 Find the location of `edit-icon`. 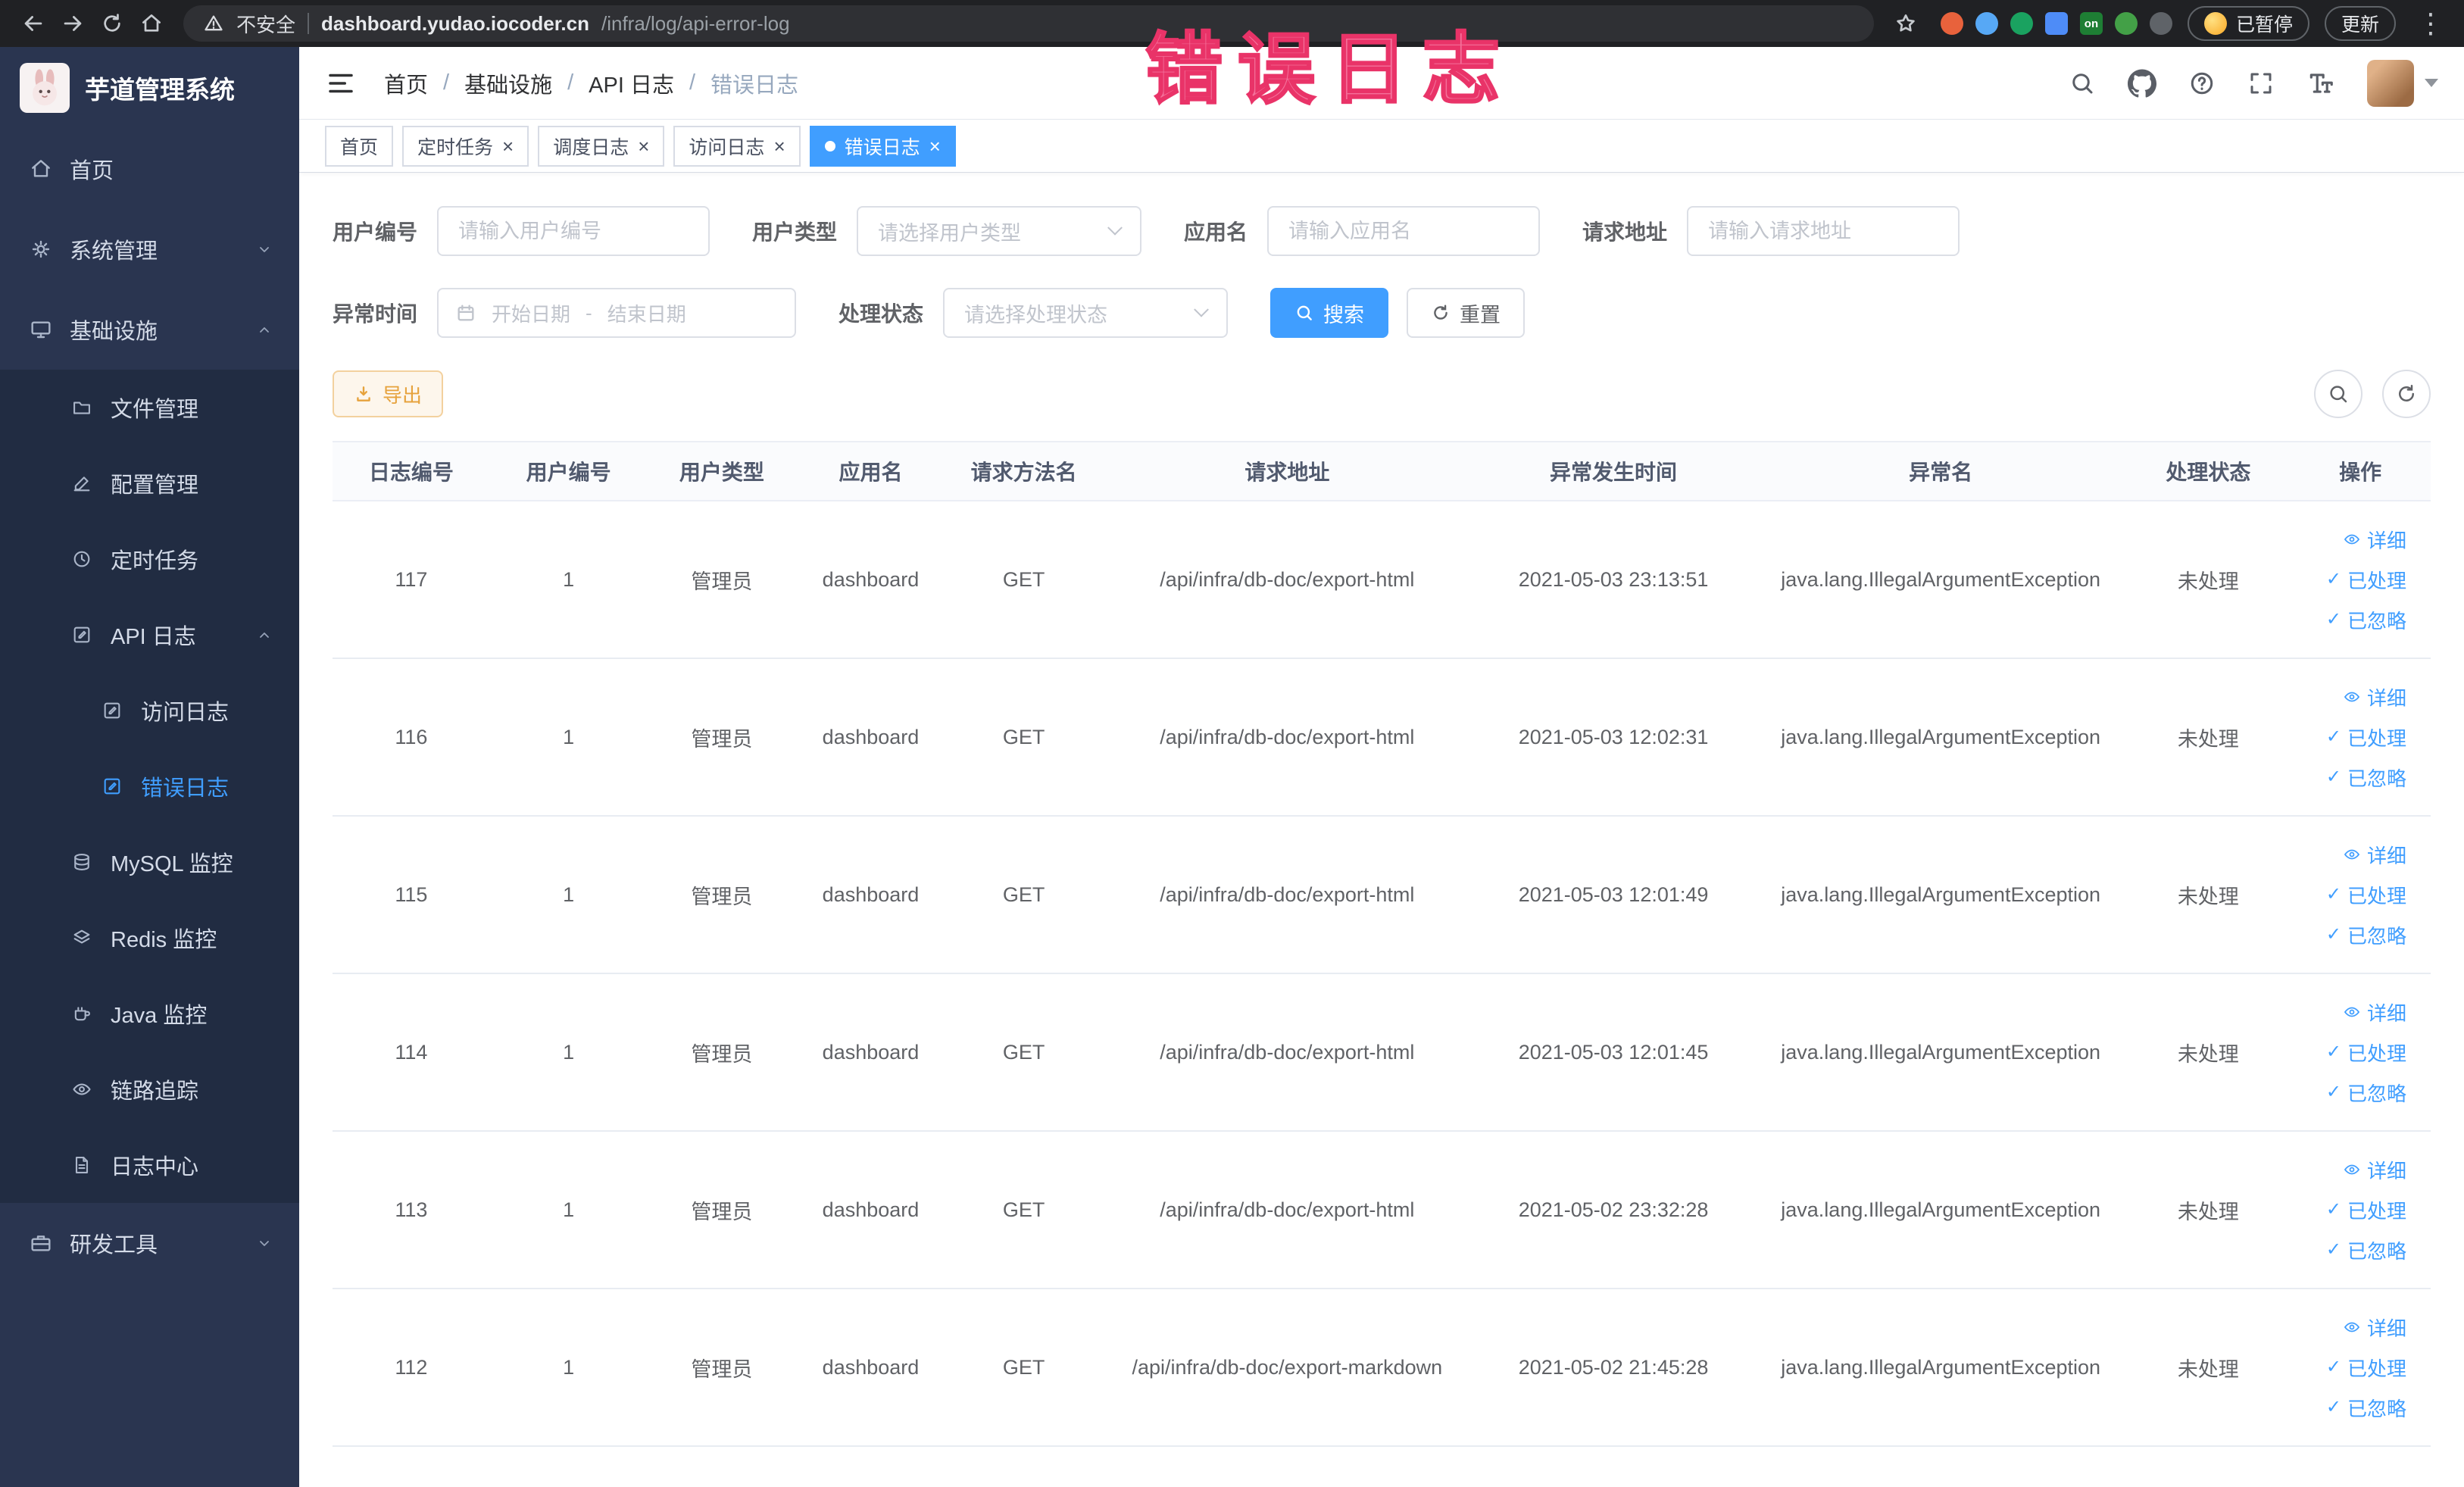

edit-icon is located at coordinates (82, 483).